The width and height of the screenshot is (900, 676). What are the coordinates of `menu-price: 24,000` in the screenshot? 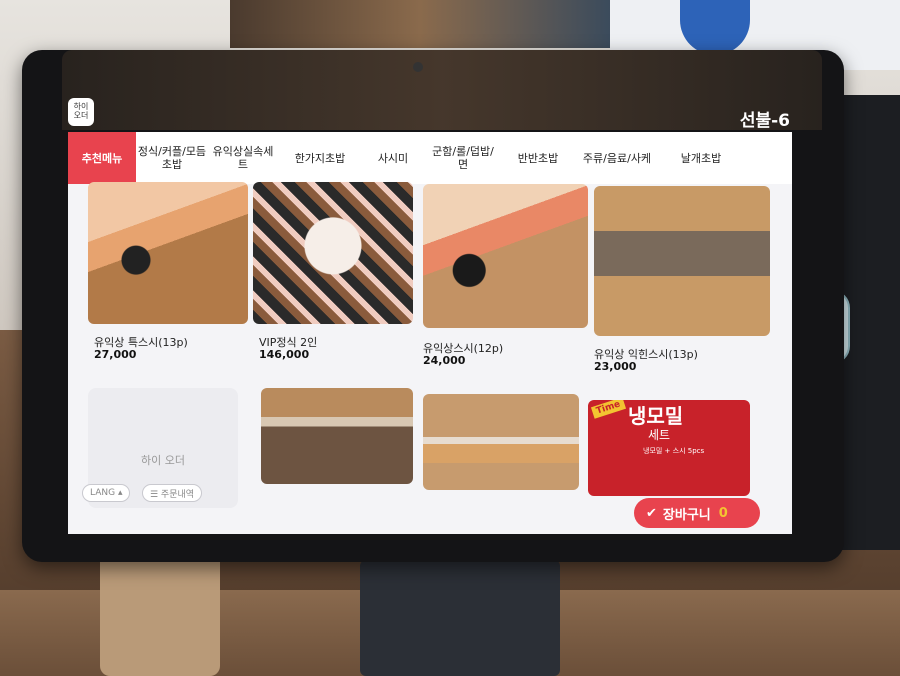 It's located at (444, 360).